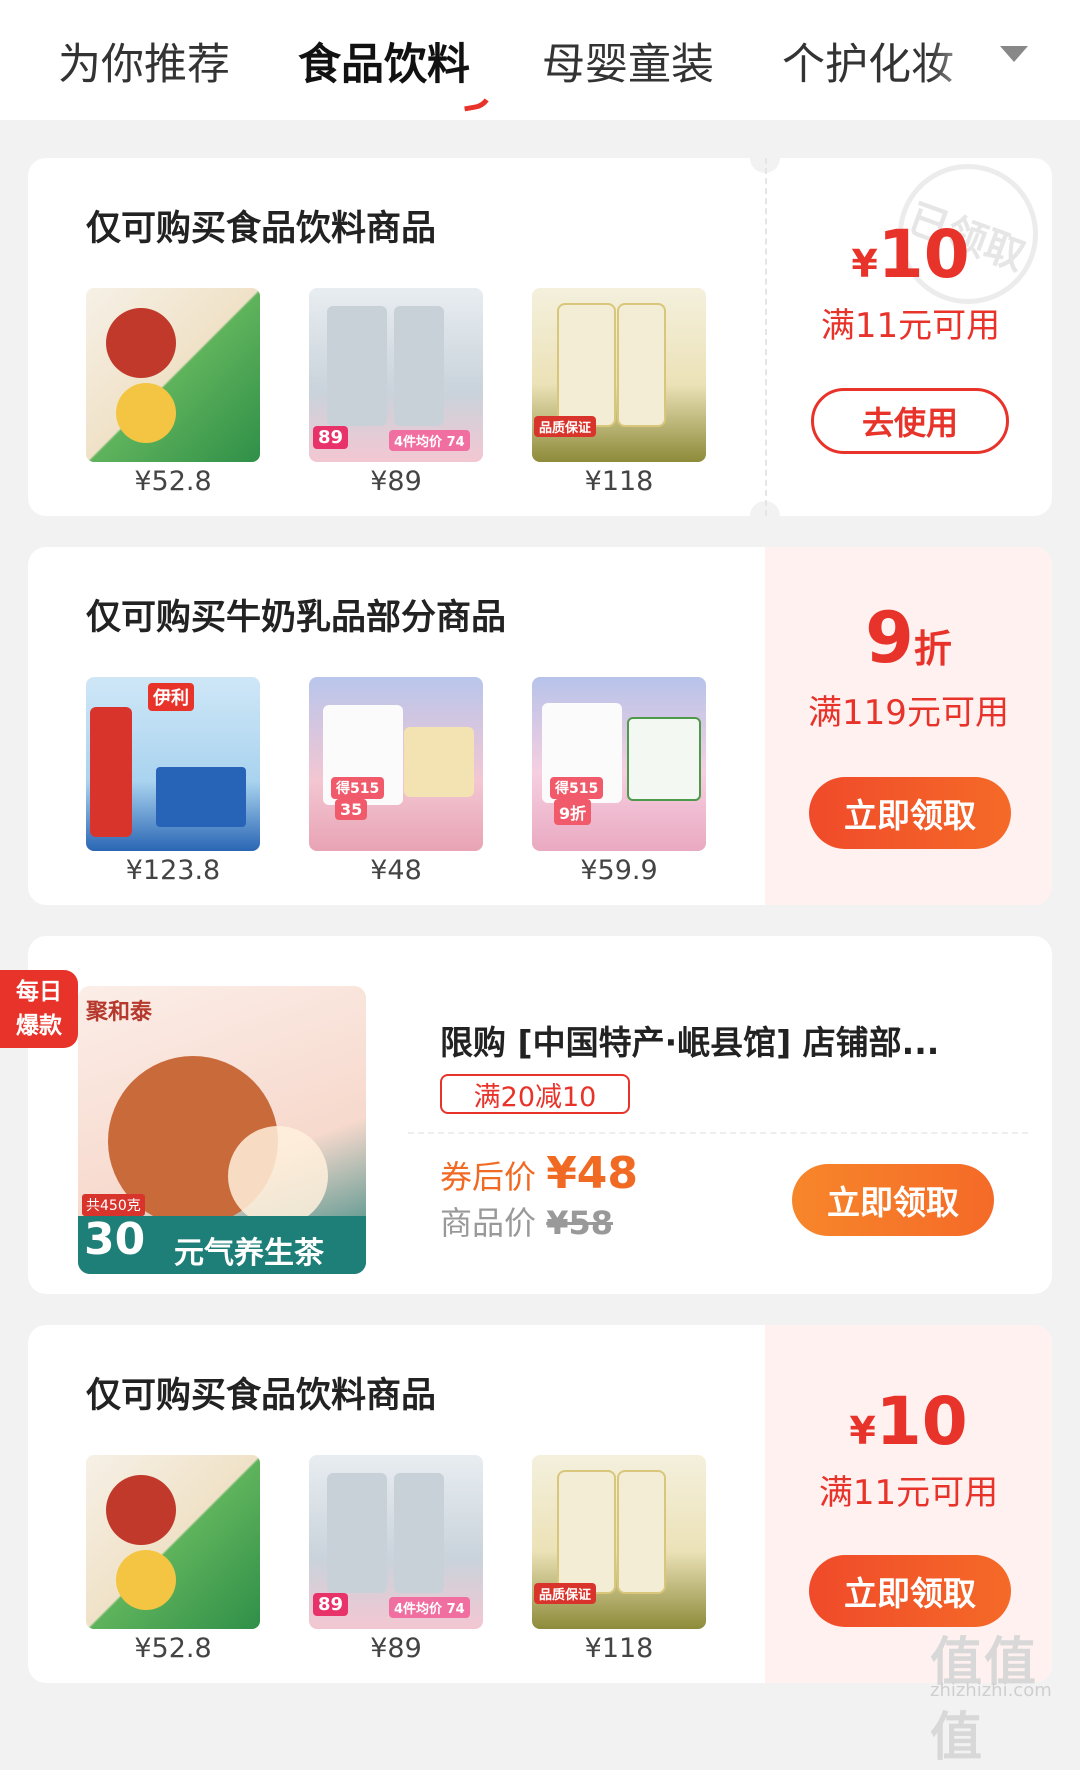 The width and height of the screenshot is (1080, 1770). I want to click on tab-mother-baby: 母婴童装, so click(628, 61).